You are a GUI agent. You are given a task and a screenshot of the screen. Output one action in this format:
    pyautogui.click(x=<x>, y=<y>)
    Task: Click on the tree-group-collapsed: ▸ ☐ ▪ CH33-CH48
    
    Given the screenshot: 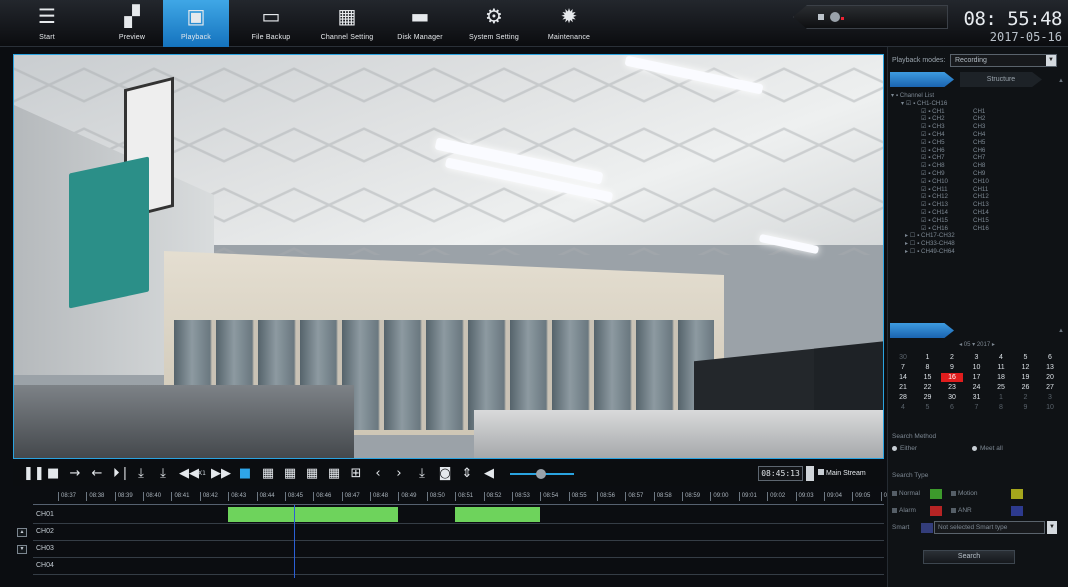 What is the action you would take?
    pyautogui.click(x=976, y=244)
    